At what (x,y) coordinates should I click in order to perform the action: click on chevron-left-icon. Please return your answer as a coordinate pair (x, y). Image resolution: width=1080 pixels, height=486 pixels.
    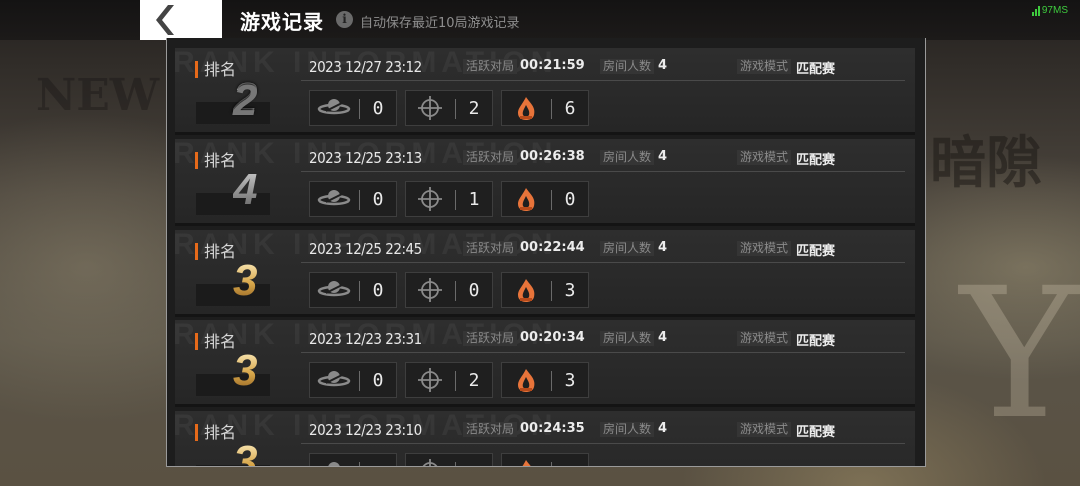
    Looking at the image, I should click on (165, 20).